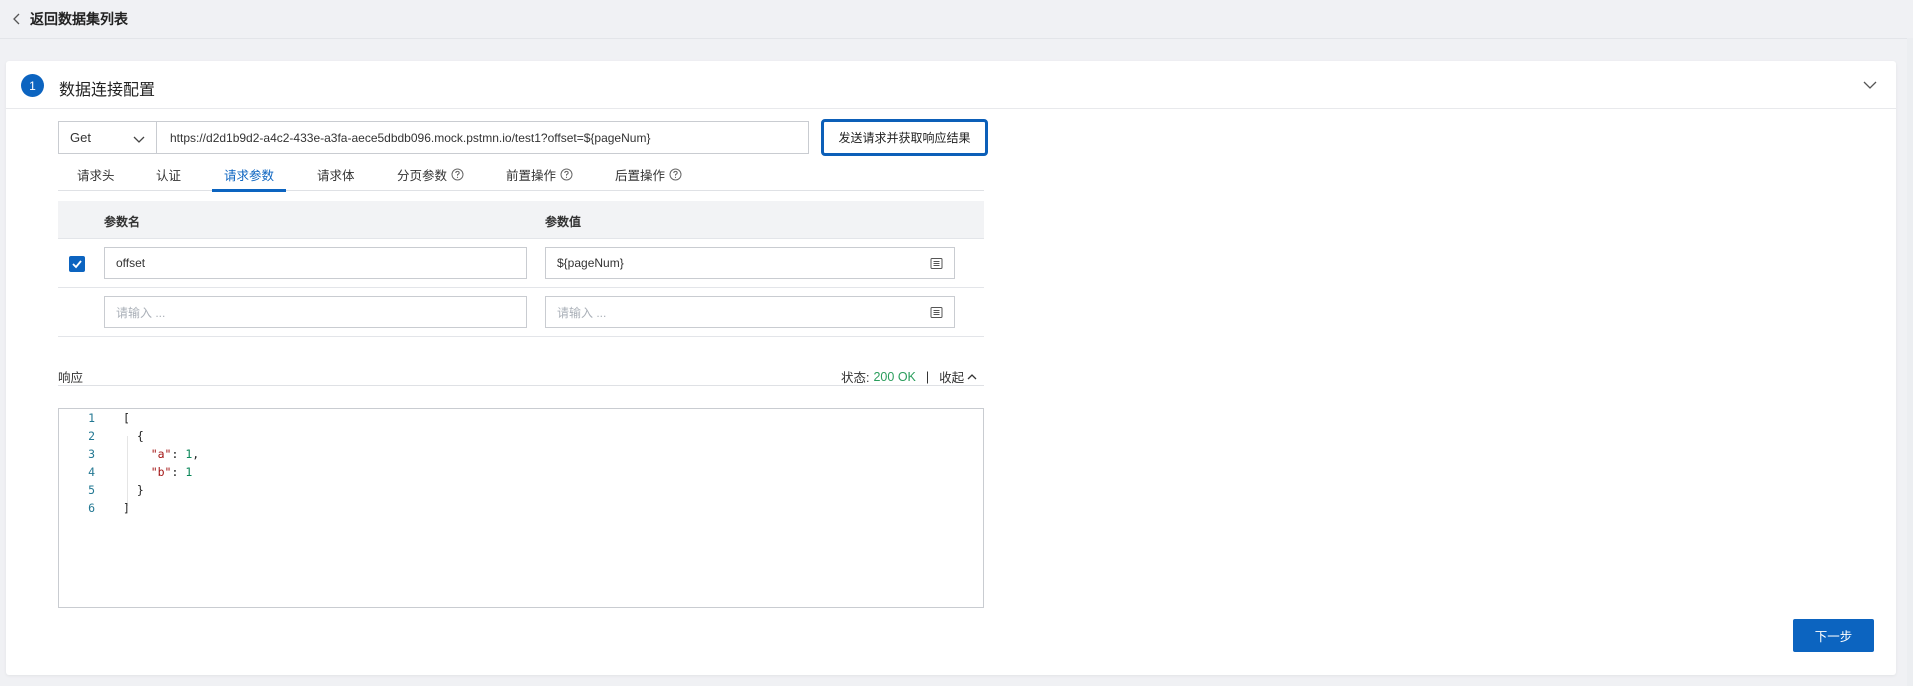 This screenshot has height=686, width=1913. I want to click on code-text: {, so click(133, 436).